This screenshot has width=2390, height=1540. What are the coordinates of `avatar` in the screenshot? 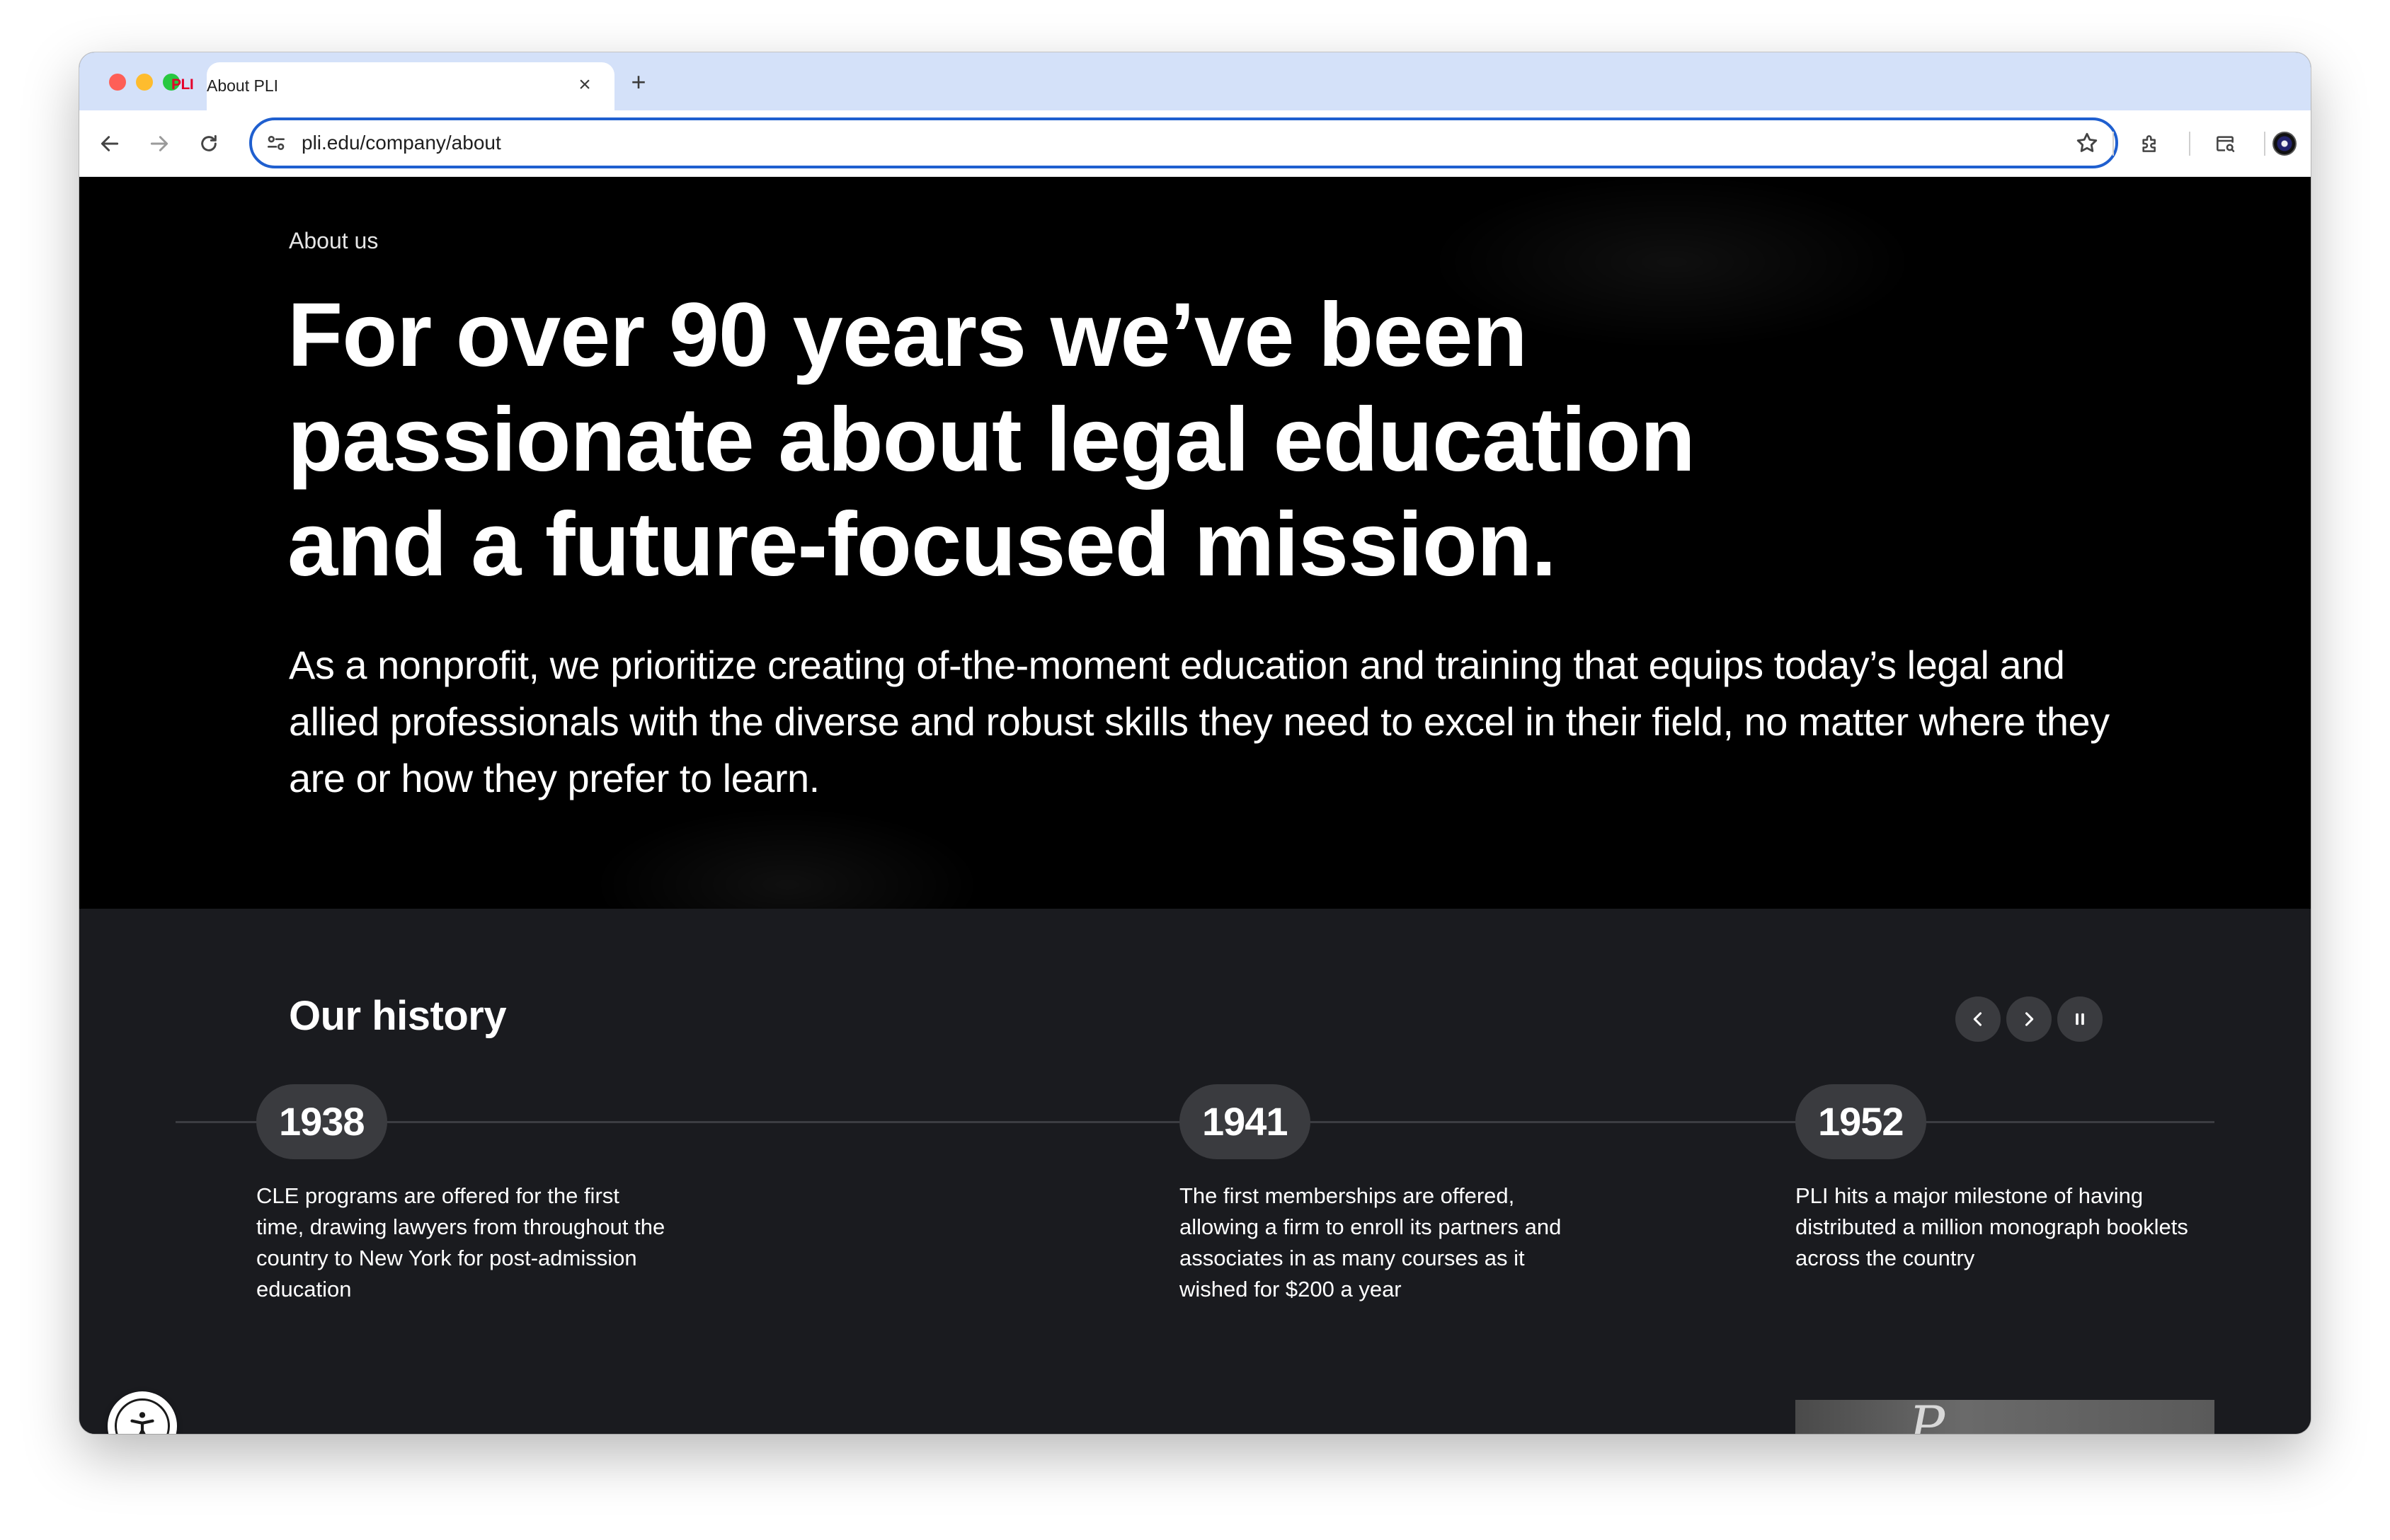 It's located at (2284, 144).